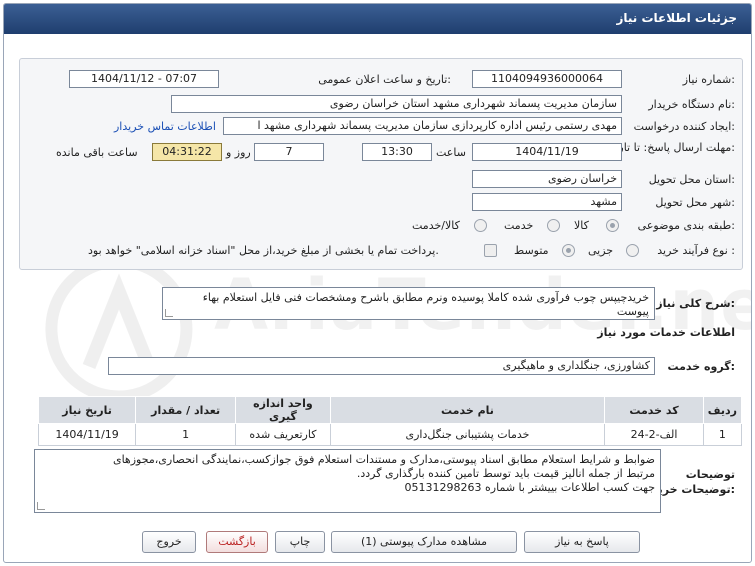  What do you see at coordinates (165, 126) in the screenshot?
I see `buyer-contact-link: اطلاعات تماس خریدار` at bounding box center [165, 126].